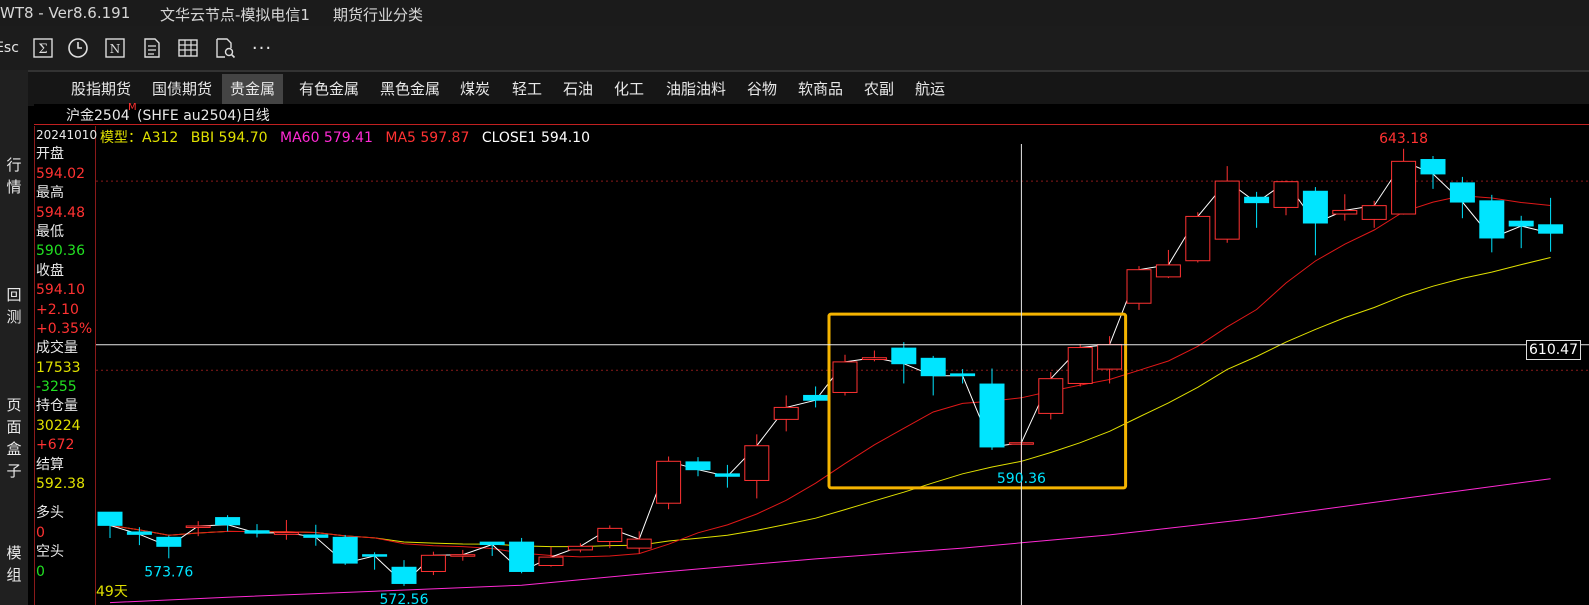 The height and width of the screenshot is (605, 1589). What do you see at coordinates (50, 154) in the screenshot?
I see `open-label: 开盘` at bounding box center [50, 154].